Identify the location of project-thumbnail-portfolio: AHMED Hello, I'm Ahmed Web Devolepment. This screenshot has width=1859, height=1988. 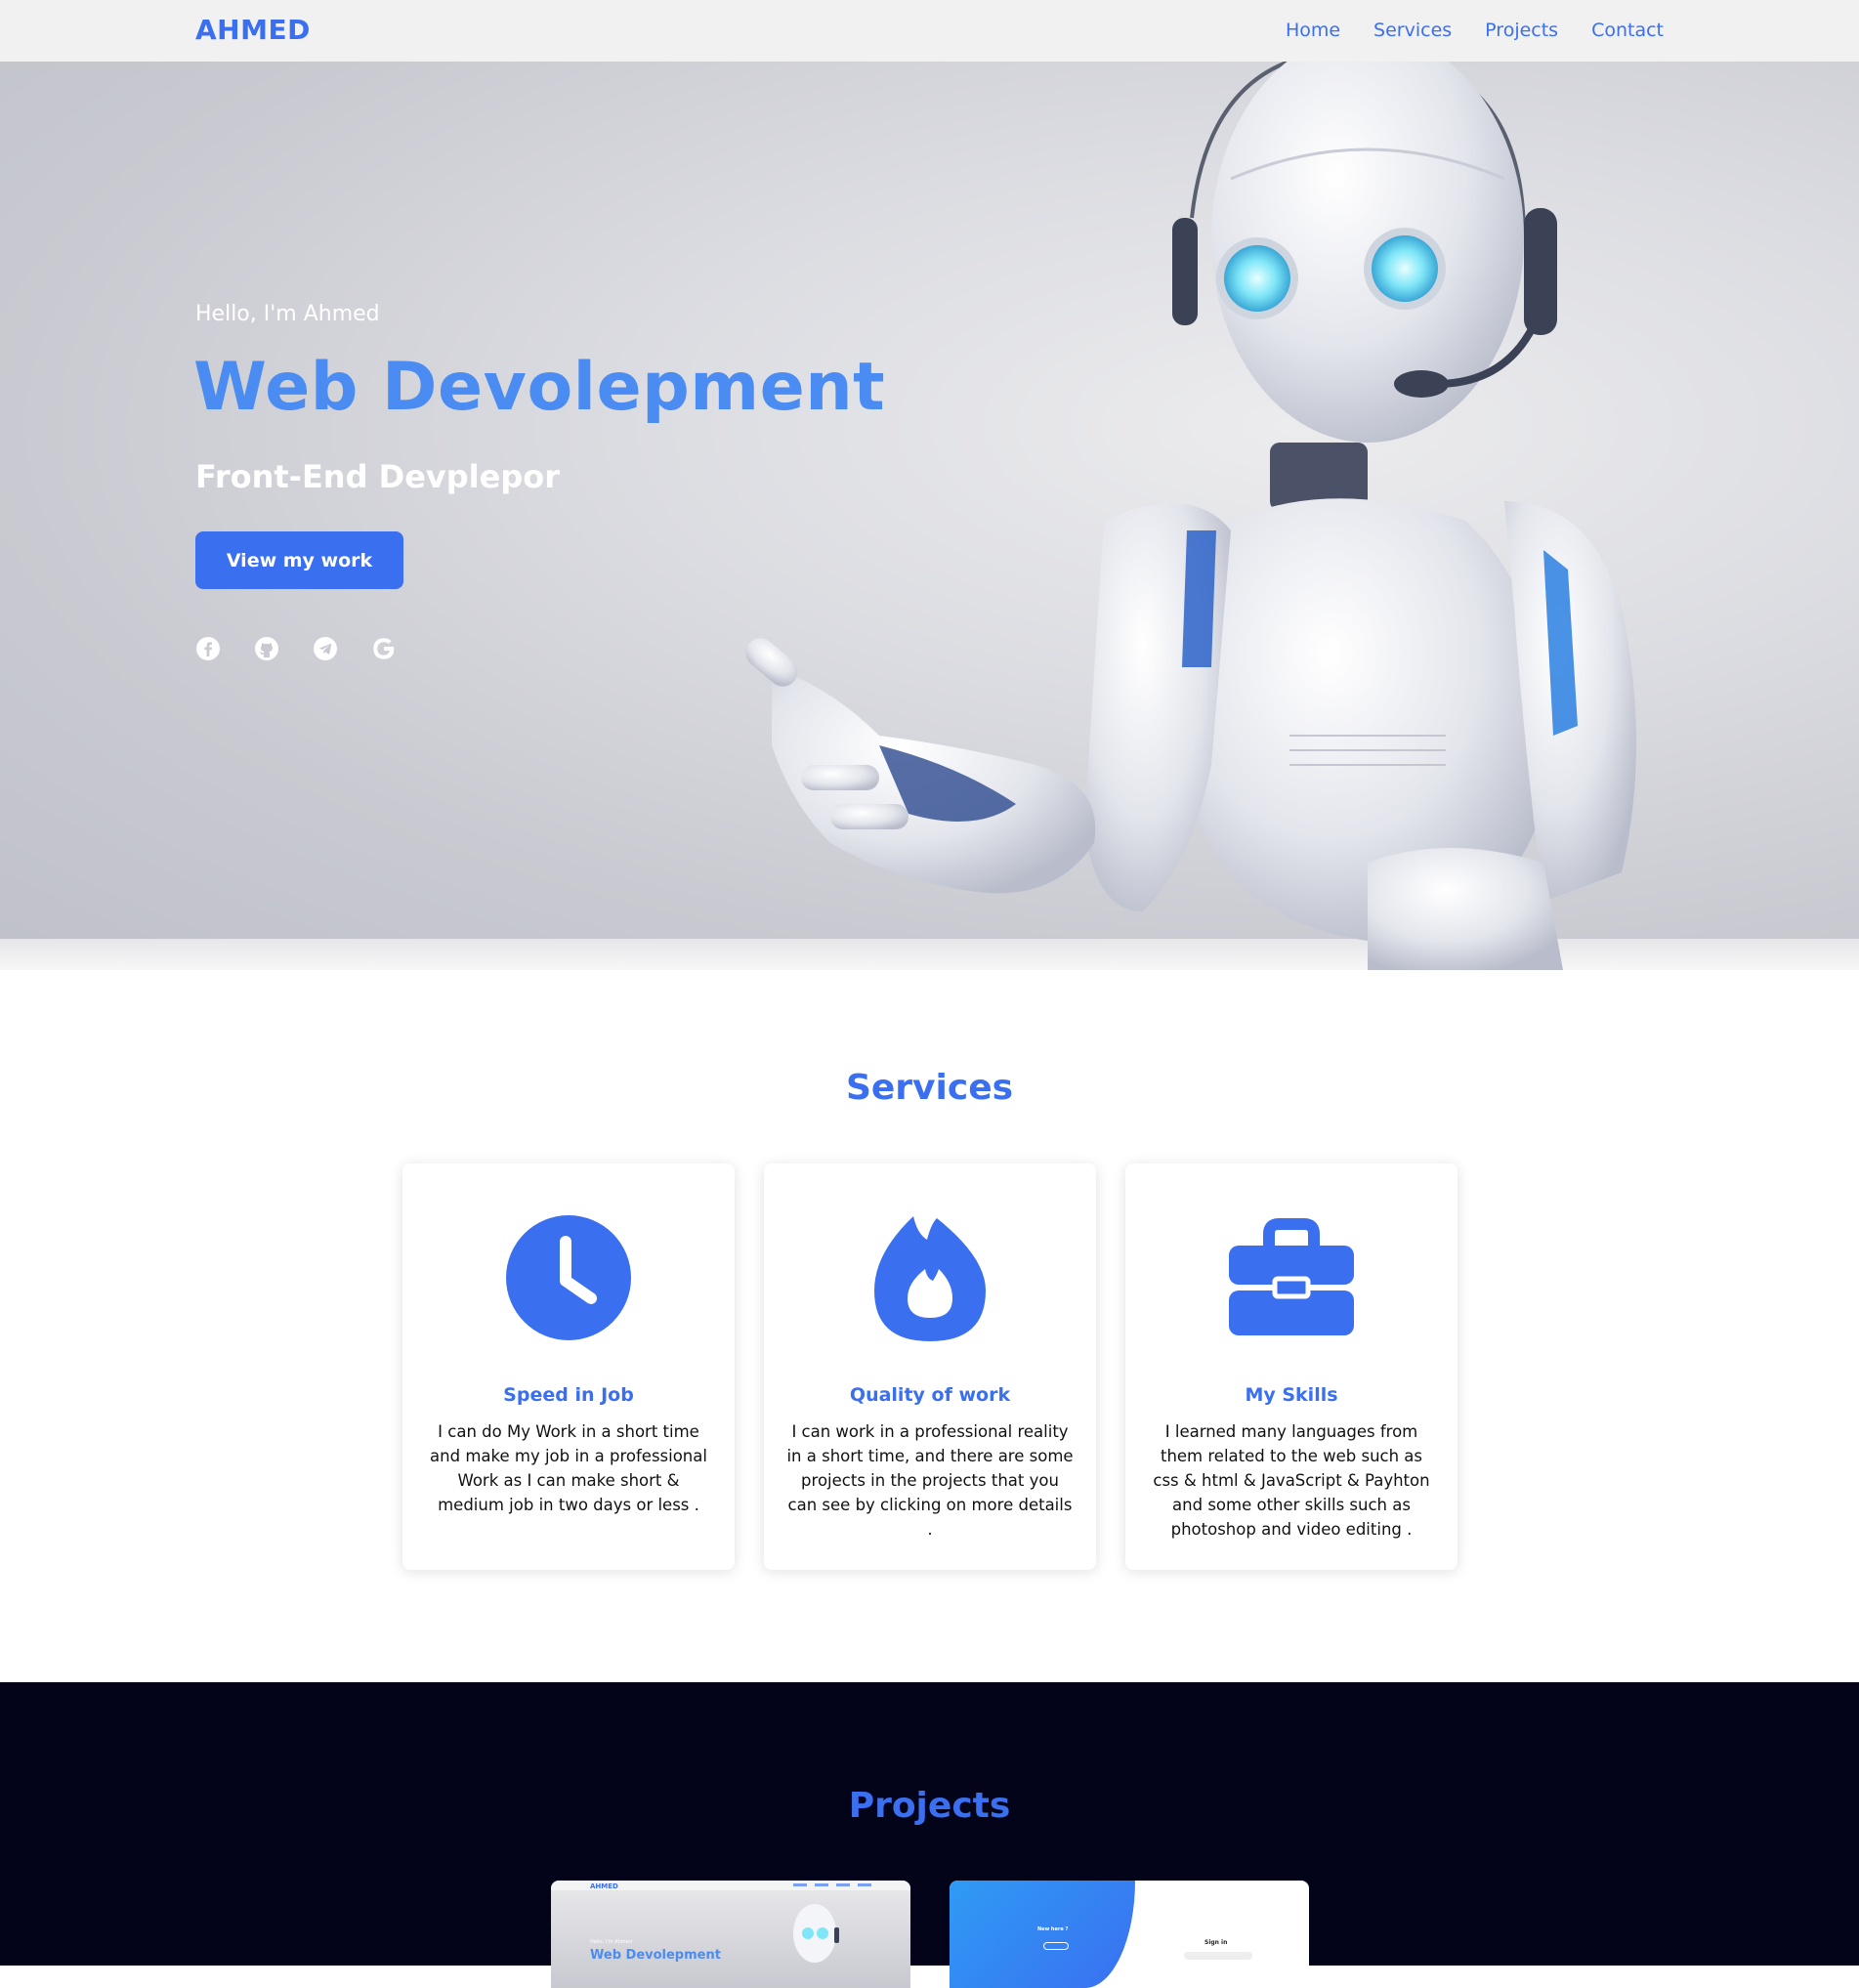
(730, 1934).